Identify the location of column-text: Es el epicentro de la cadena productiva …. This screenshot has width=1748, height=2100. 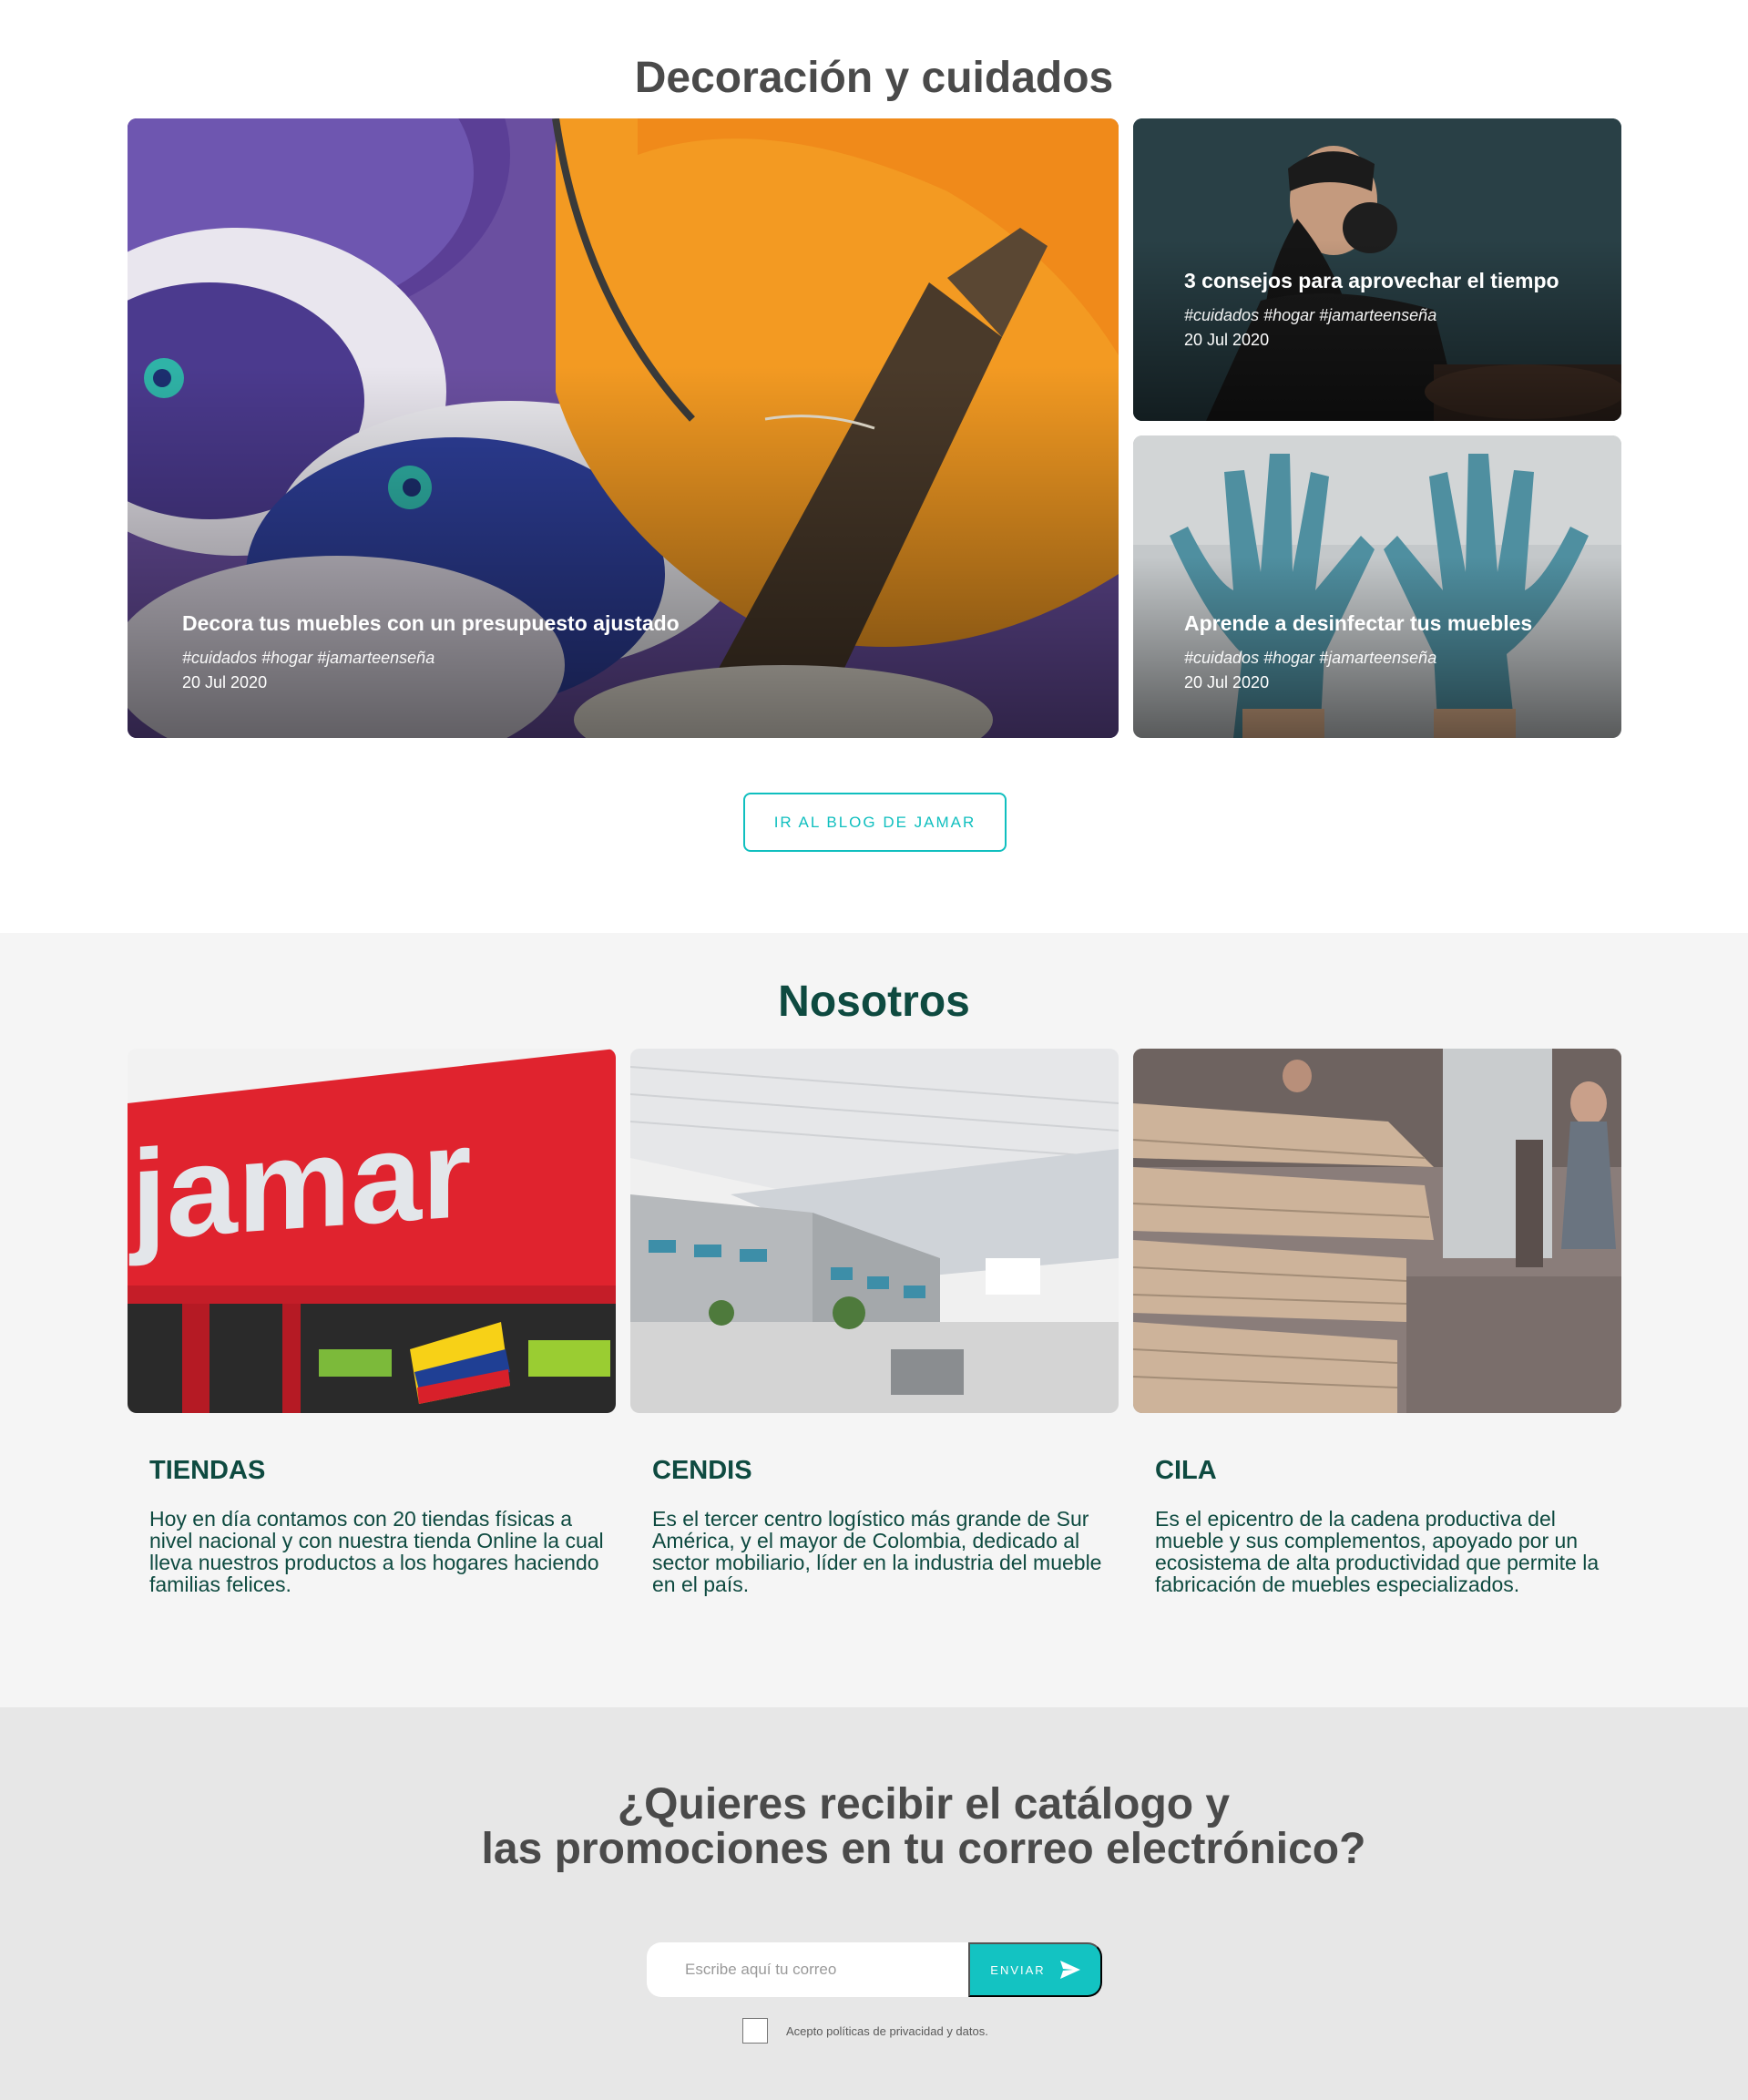
(1377, 1552).